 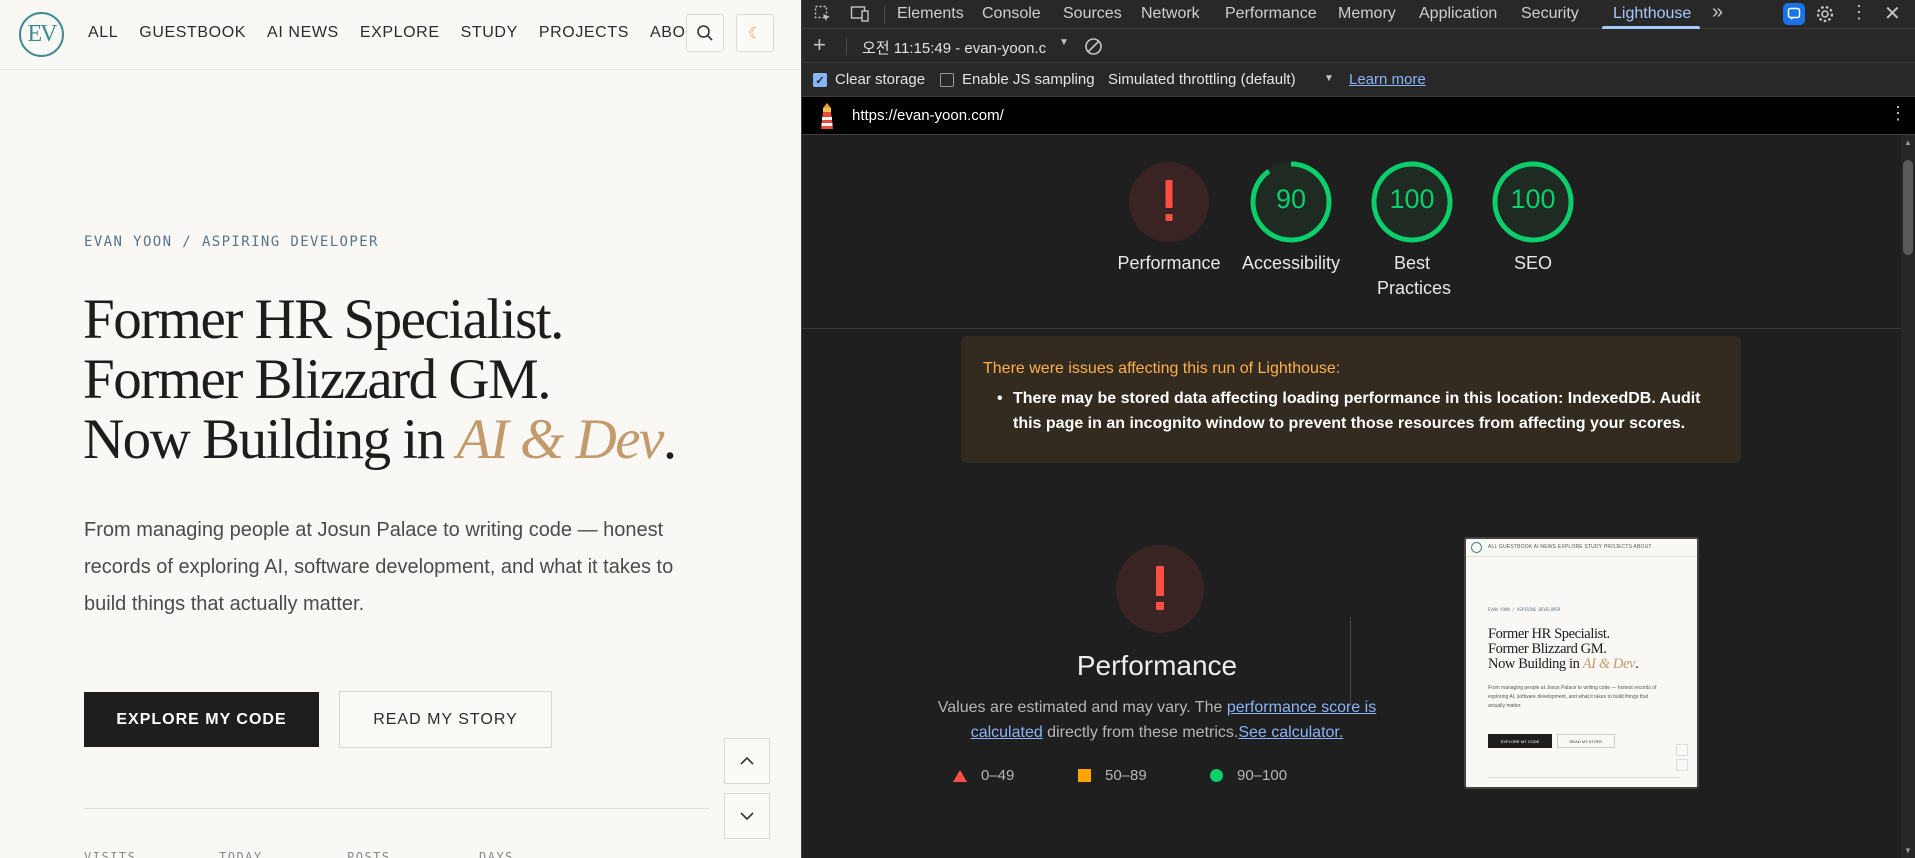 I want to click on throttling-select: Simulated throttling (default), so click(x=1202, y=79).